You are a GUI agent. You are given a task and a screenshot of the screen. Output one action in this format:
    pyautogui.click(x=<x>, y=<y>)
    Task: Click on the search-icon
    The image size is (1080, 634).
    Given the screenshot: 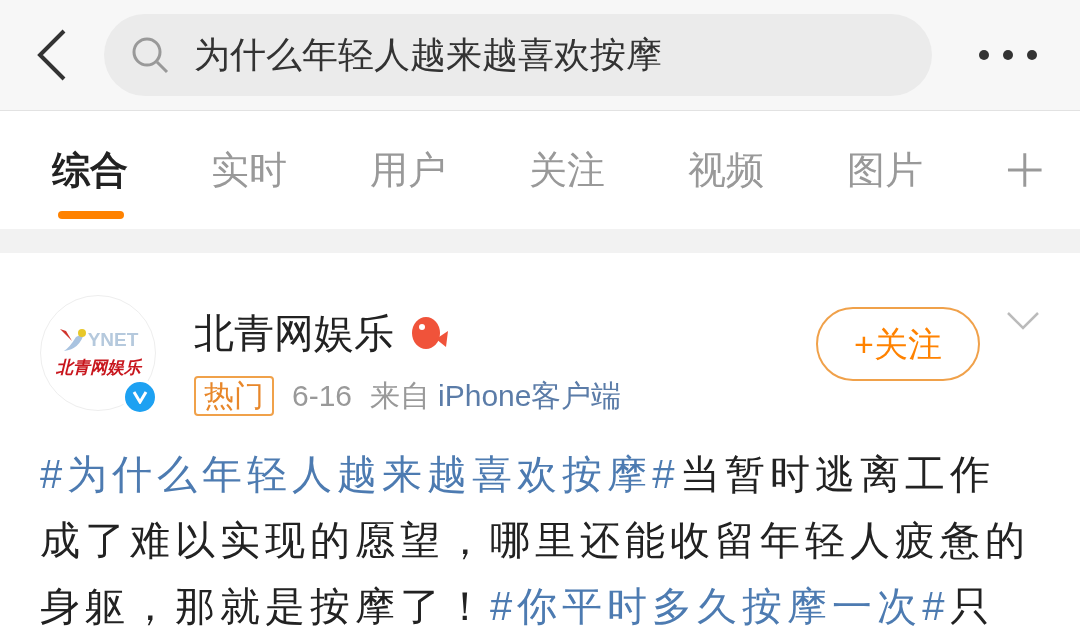 What is the action you would take?
    pyautogui.click(x=150, y=55)
    